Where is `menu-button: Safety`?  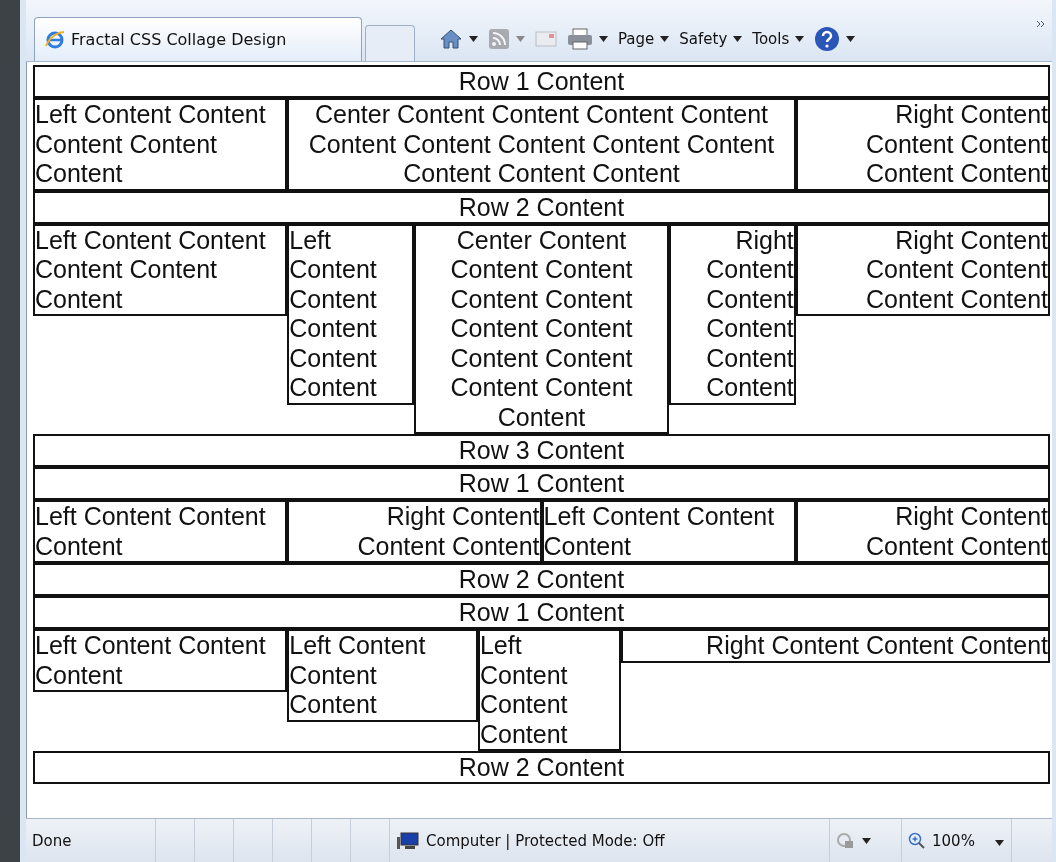 menu-button: Safety is located at coordinates (703, 39).